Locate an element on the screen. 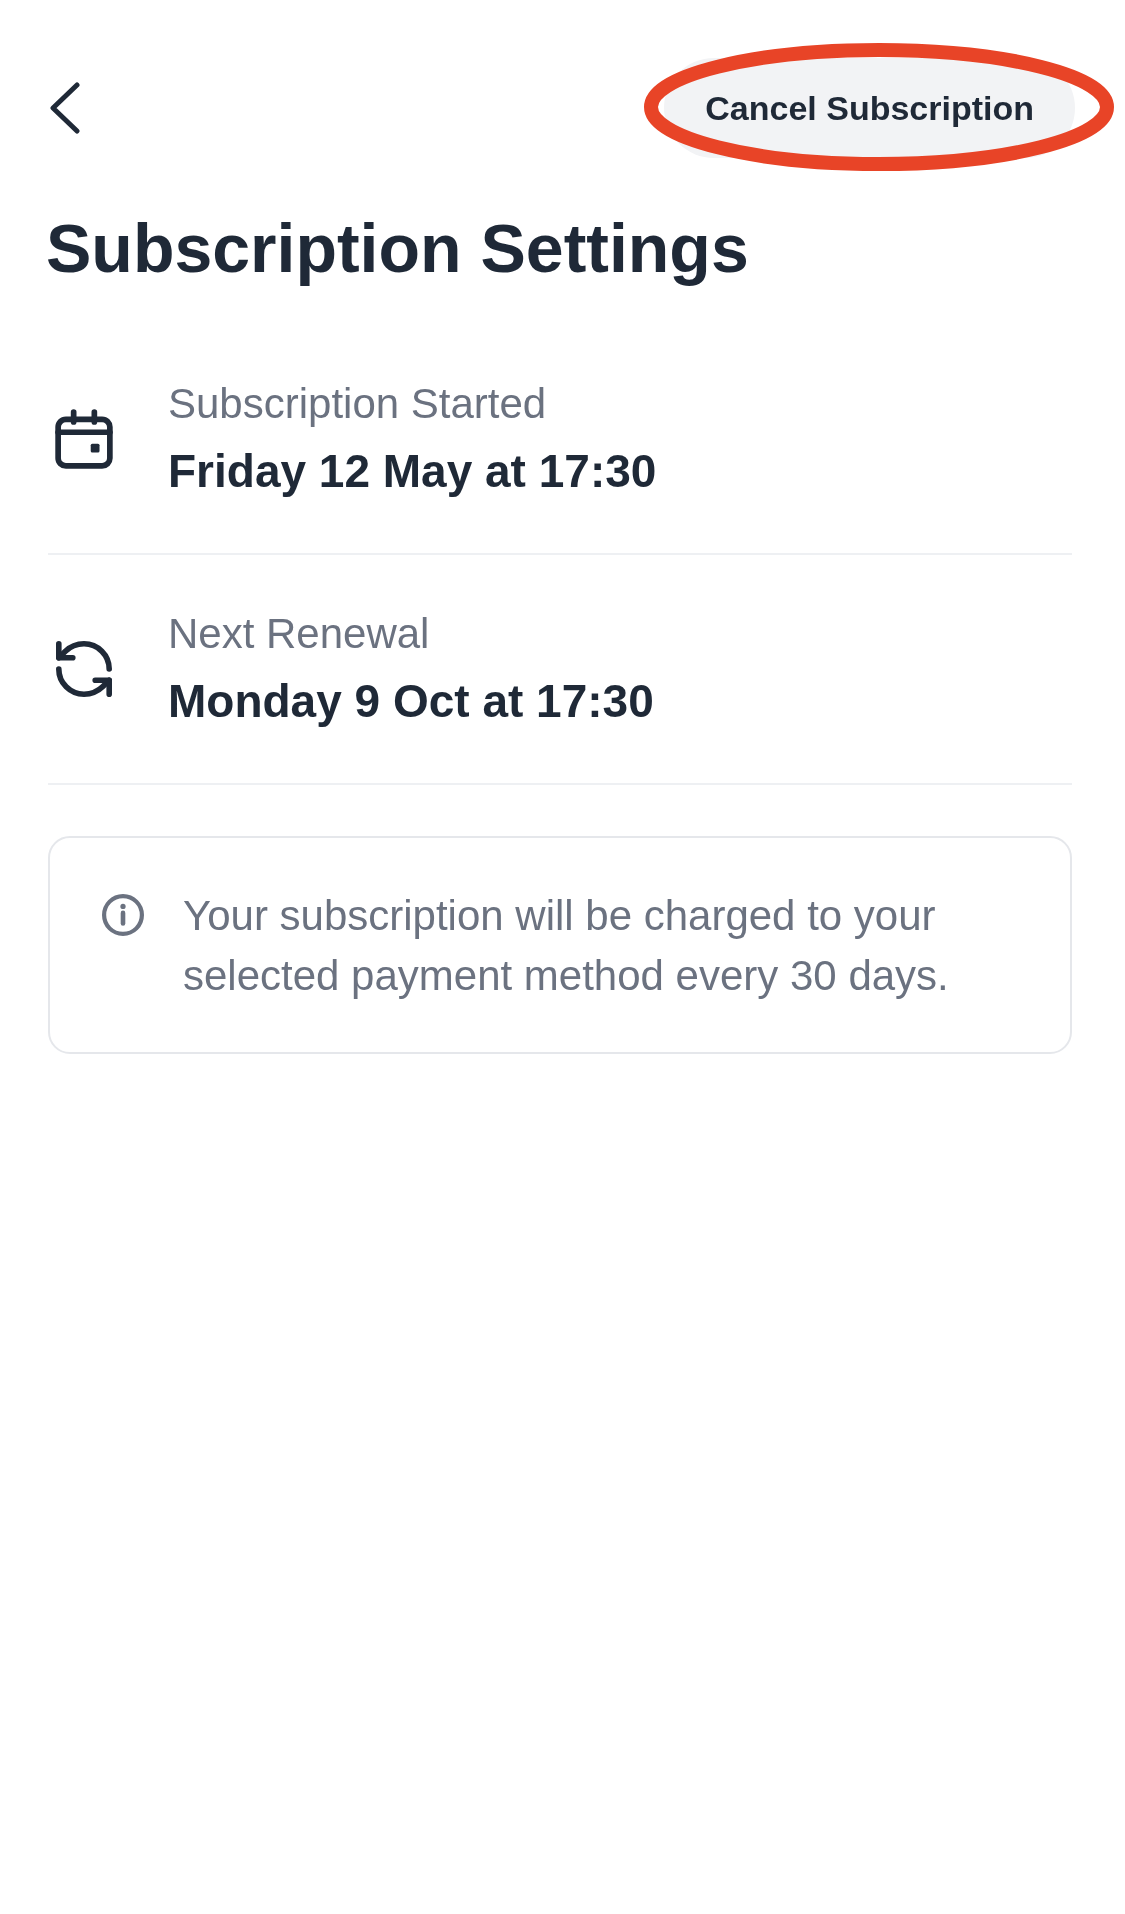  detail-value: Monday 9 Oct at 17:30 is located at coordinates (411, 701).